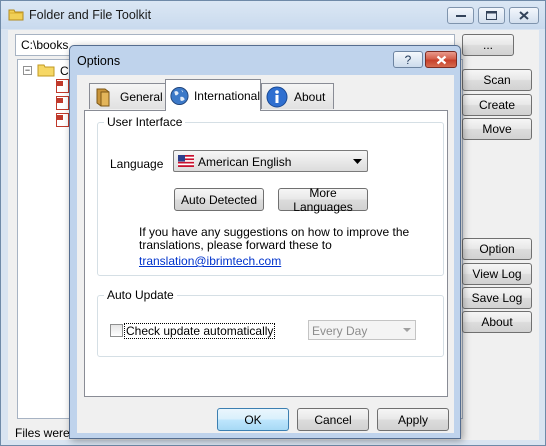  I want to click on language-label: Language, so click(137, 164).